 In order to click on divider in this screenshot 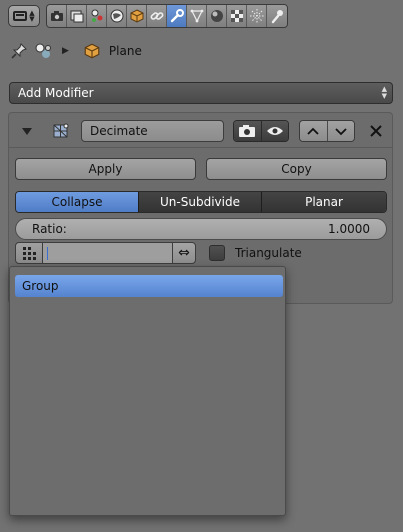, I will do `click(200, 147)`.